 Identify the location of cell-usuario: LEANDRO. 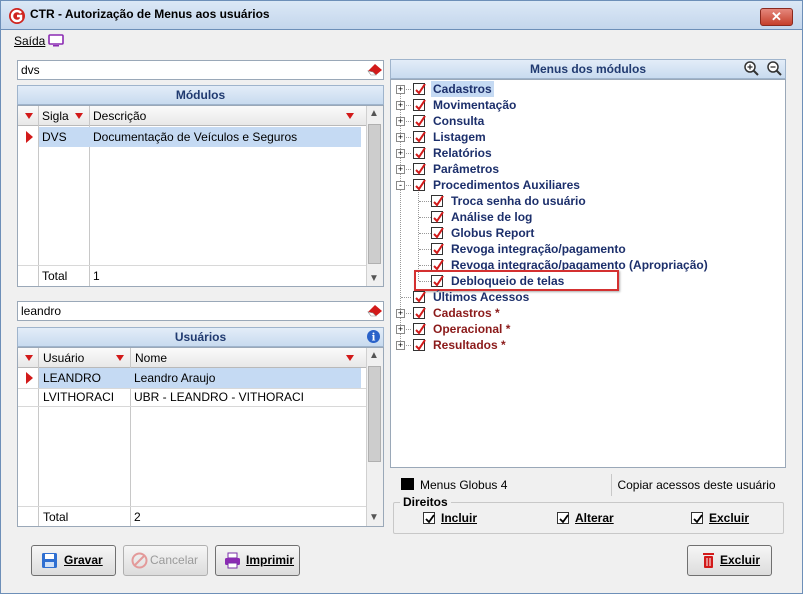
(70, 378).